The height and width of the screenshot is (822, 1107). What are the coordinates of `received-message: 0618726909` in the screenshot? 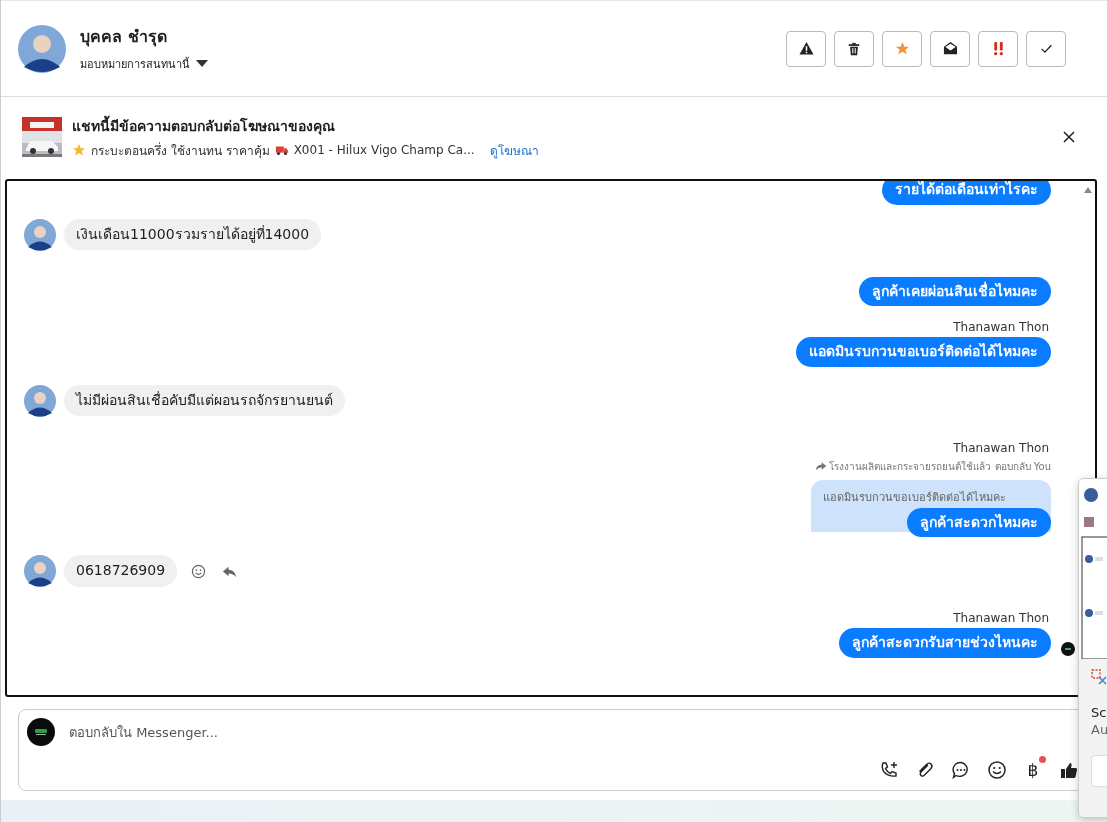 It's located at (121, 571).